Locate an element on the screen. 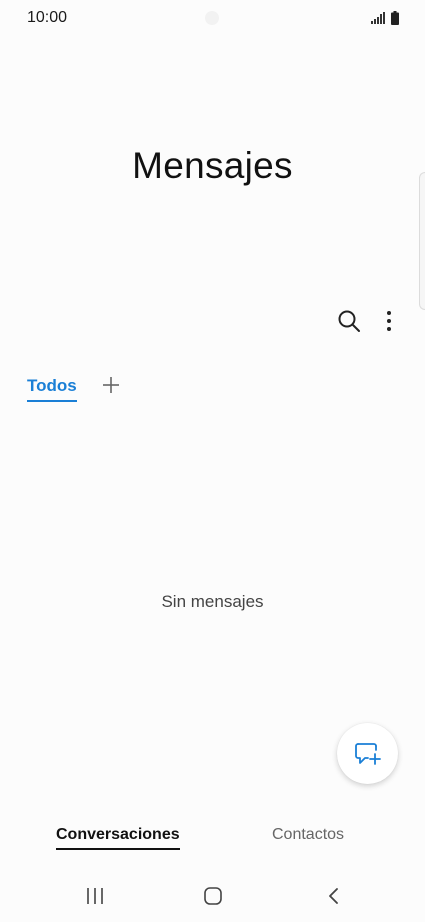 Image resolution: width=425 pixels, height=922 pixels. tab-contactos: Contactos is located at coordinates (308, 835).